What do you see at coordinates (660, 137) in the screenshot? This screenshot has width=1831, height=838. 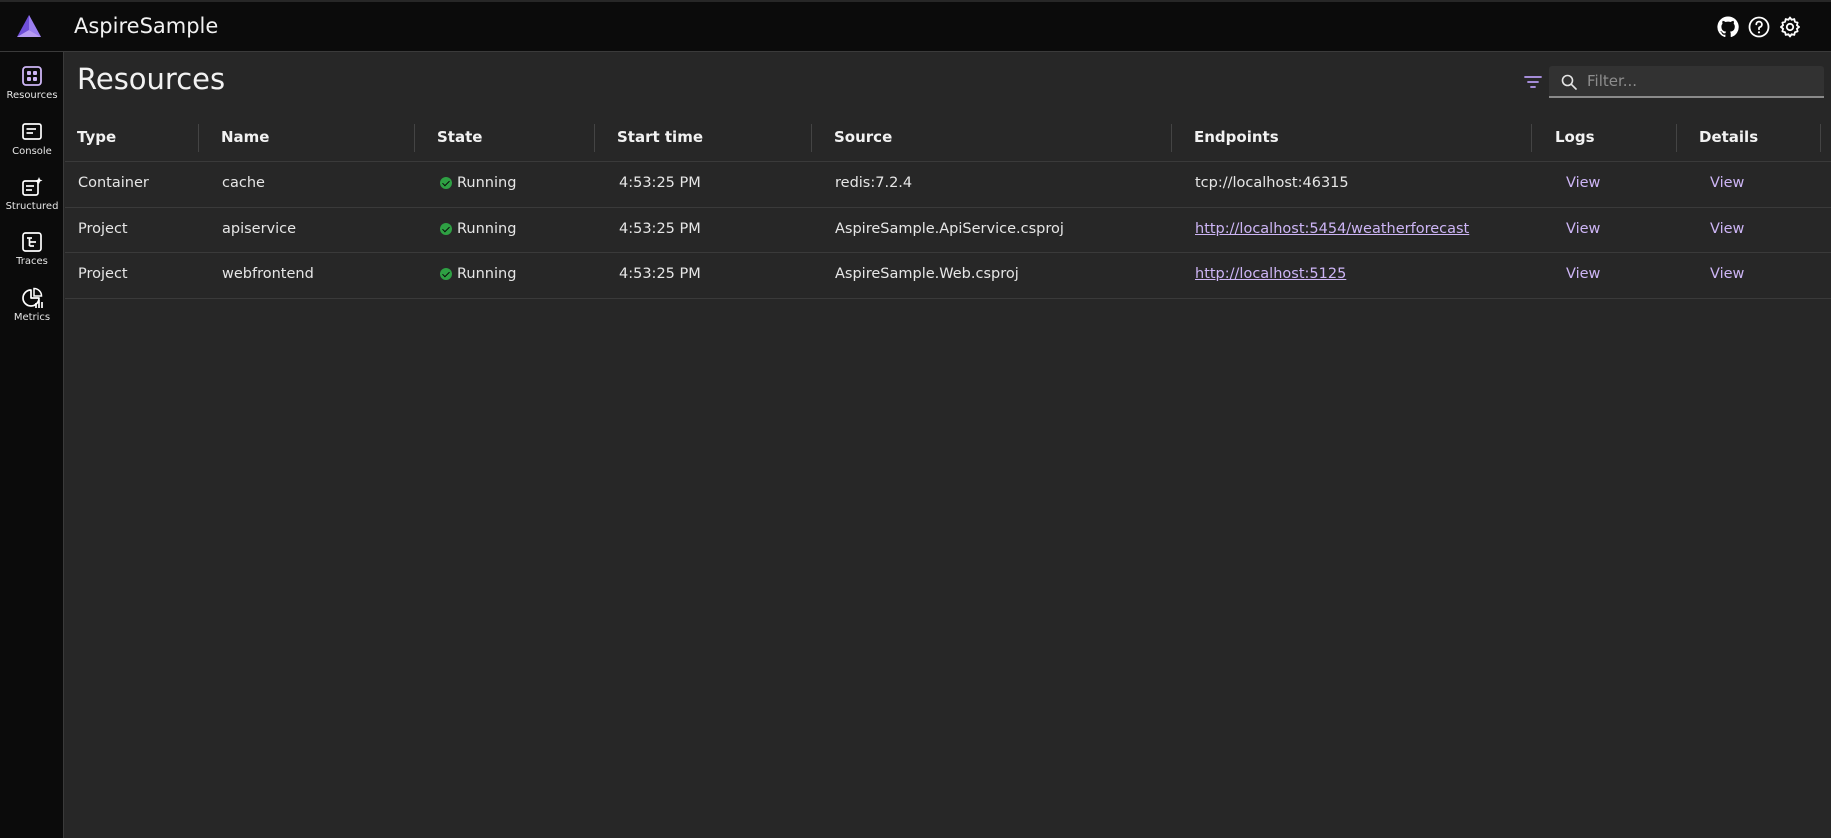 I see `column-header-start-time: Start time` at bounding box center [660, 137].